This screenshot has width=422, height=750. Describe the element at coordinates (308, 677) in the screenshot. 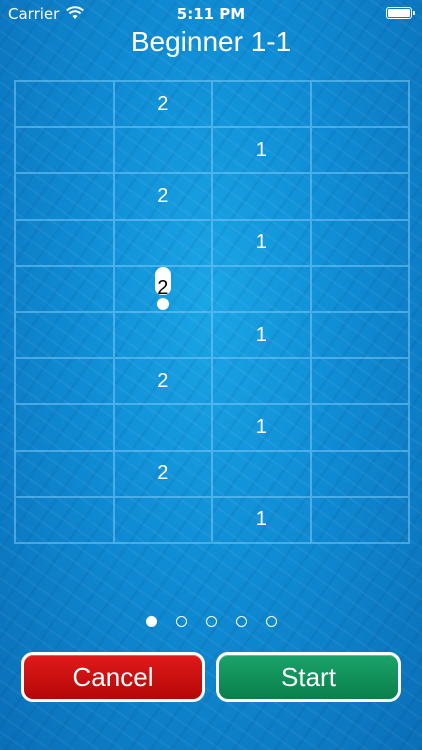

I see `start-button: Start` at that location.